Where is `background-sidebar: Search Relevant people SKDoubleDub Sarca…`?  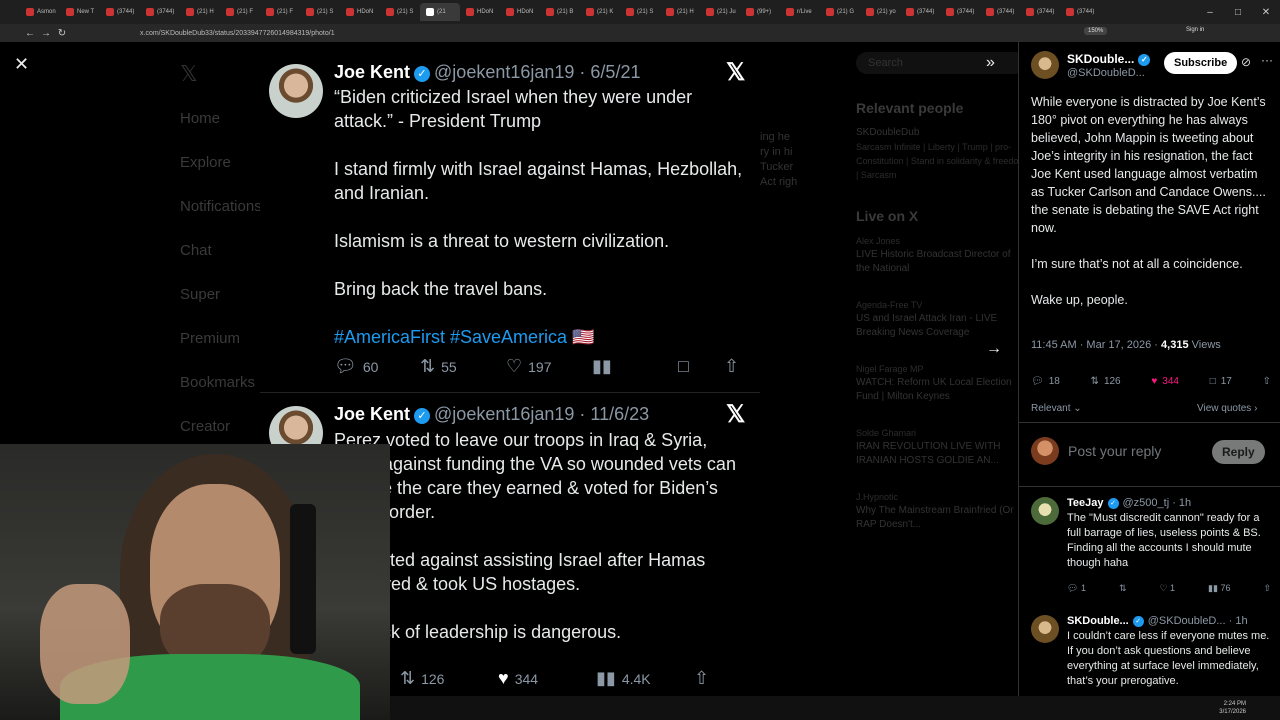
background-sidebar: Search Relevant people SKDoubleDub Sarca… is located at coordinates (941, 303).